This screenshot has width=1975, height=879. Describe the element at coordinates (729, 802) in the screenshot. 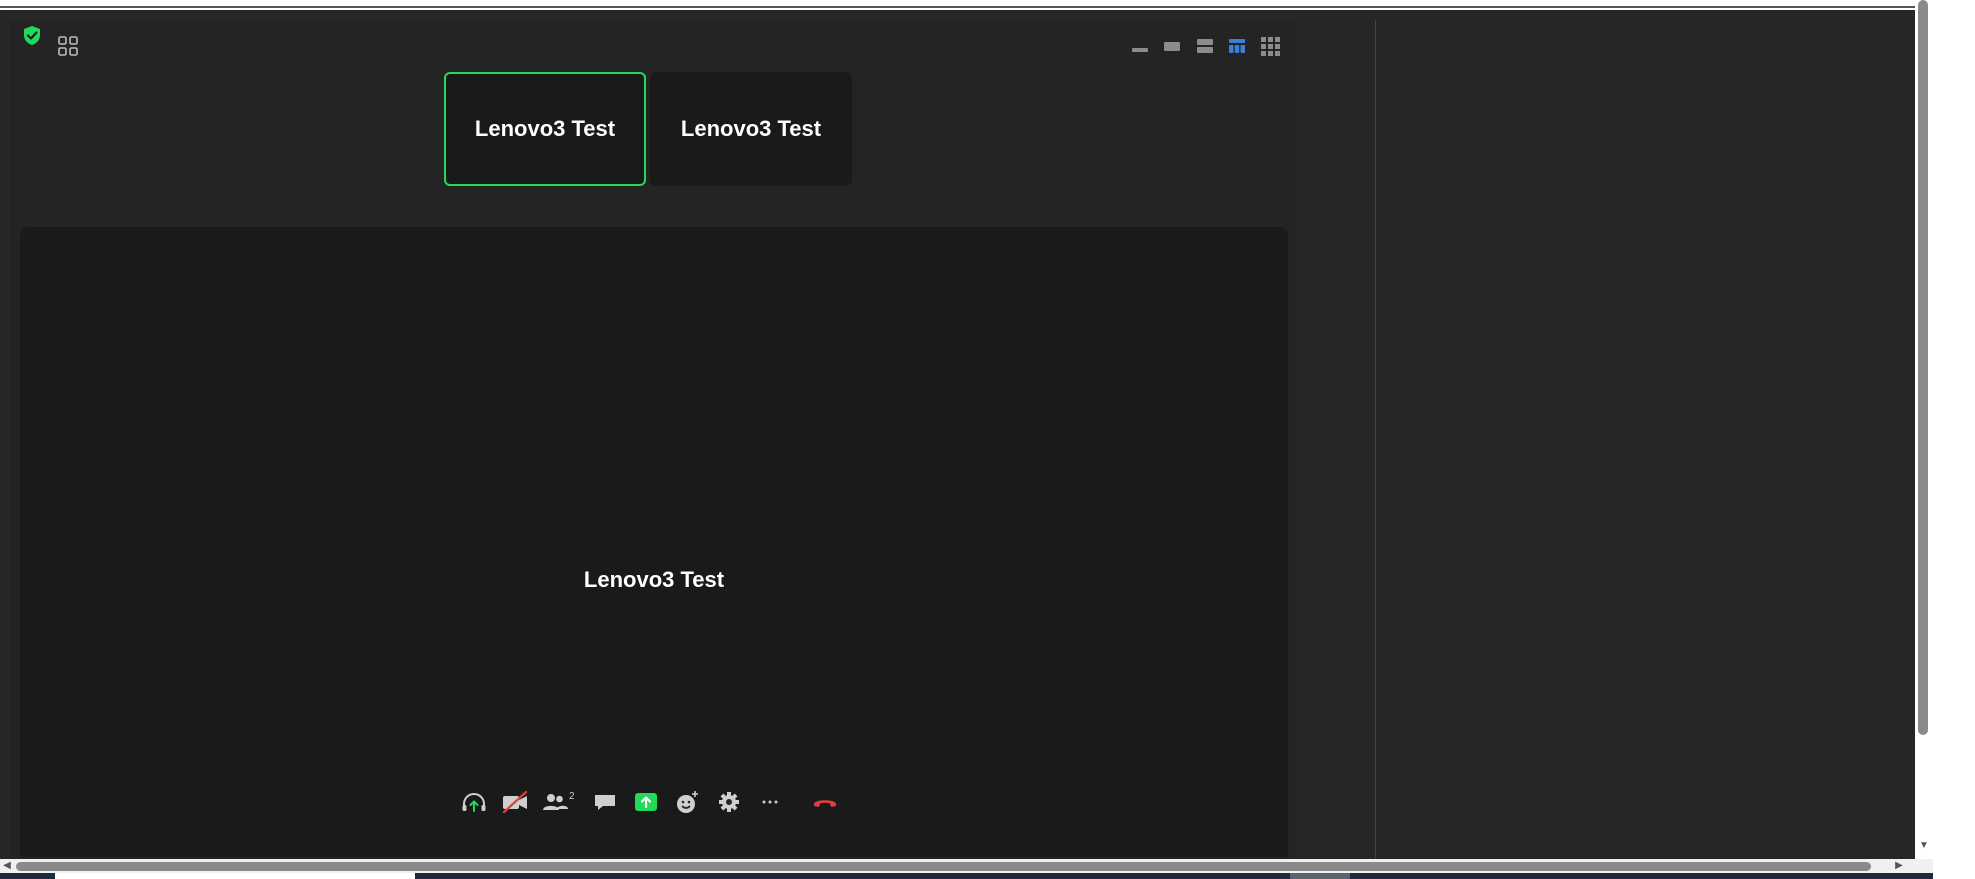

I see `settings-icon` at that location.